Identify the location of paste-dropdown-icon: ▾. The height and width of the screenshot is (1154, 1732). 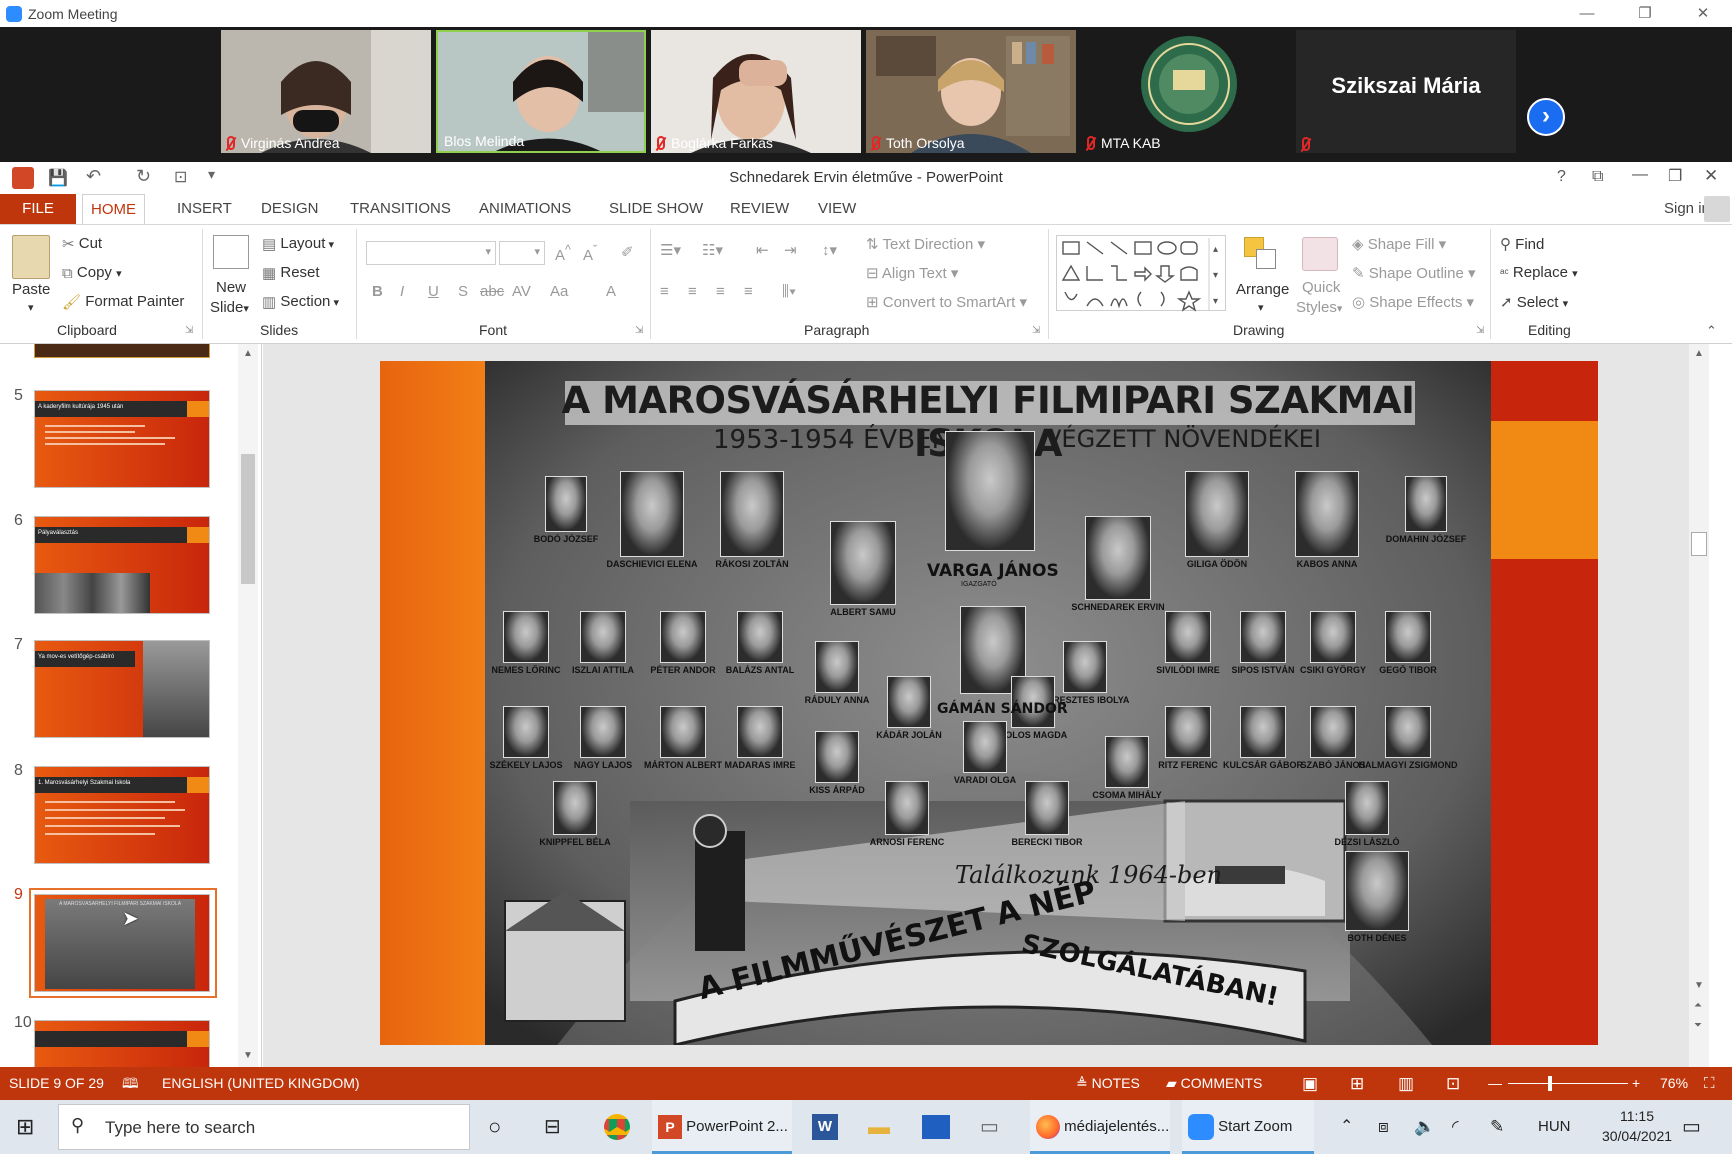
(31, 307).